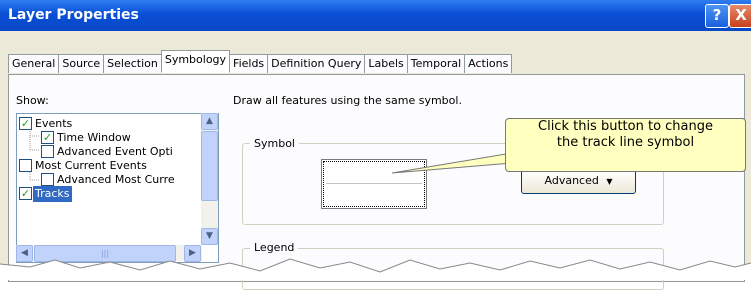 Image resolution: width=751 pixels, height=290 pixels. I want to click on callout-line-2: the track line symbol, so click(625, 142).